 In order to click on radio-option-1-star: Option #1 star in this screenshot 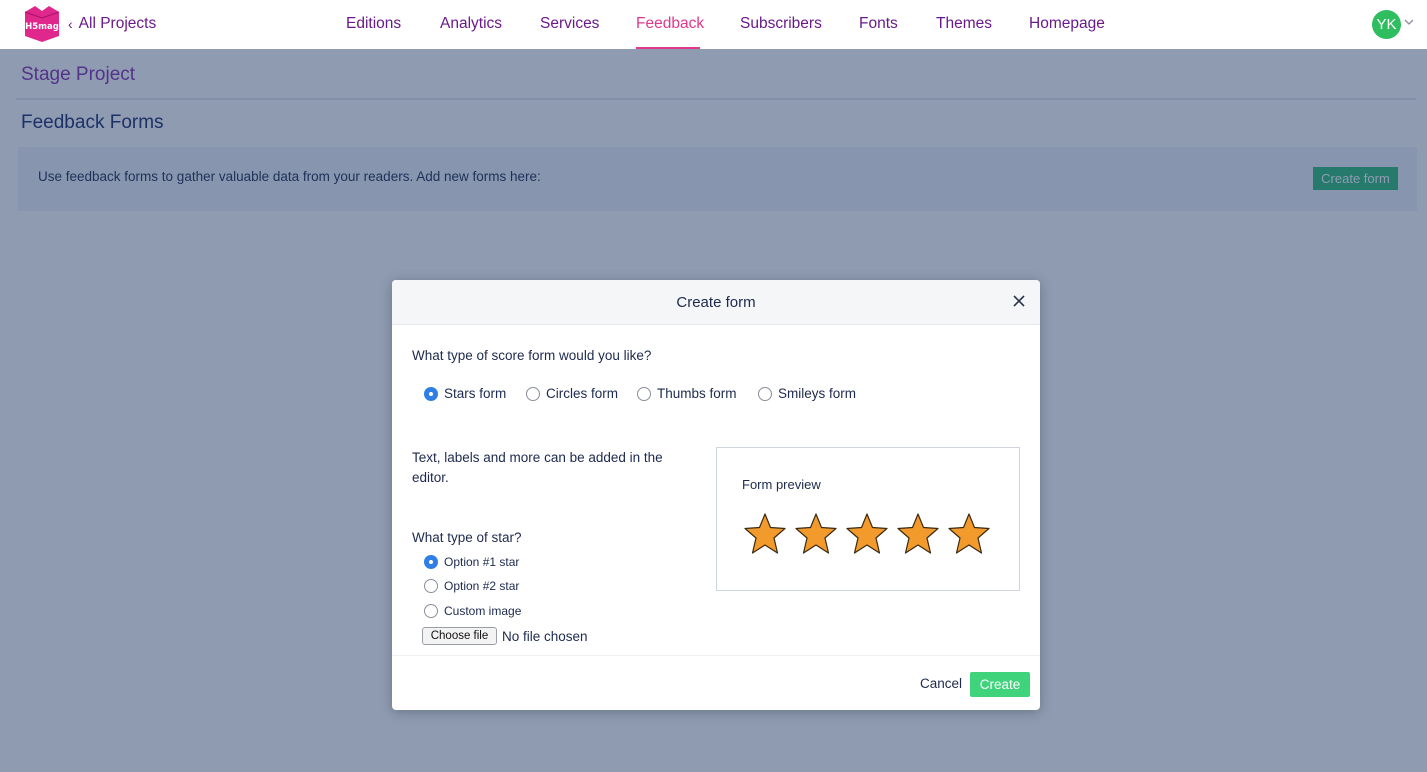, I will do `click(471, 562)`.